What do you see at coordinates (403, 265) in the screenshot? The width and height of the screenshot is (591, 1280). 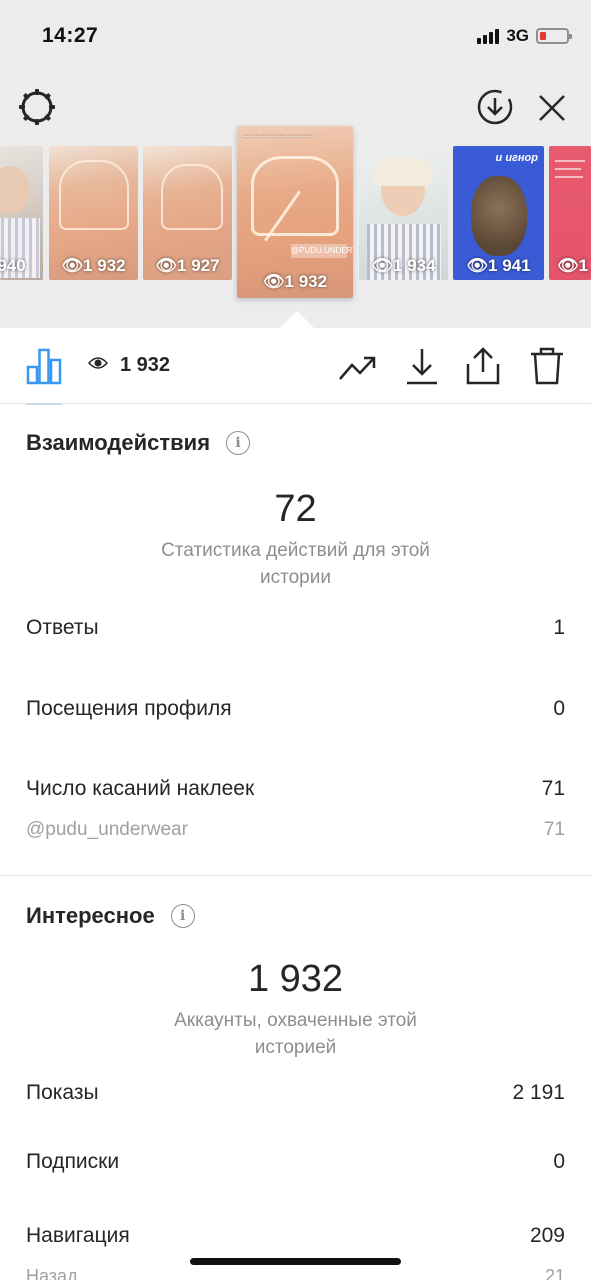 I see `story-view-count: 👁1 934` at bounding box center [403, 265].